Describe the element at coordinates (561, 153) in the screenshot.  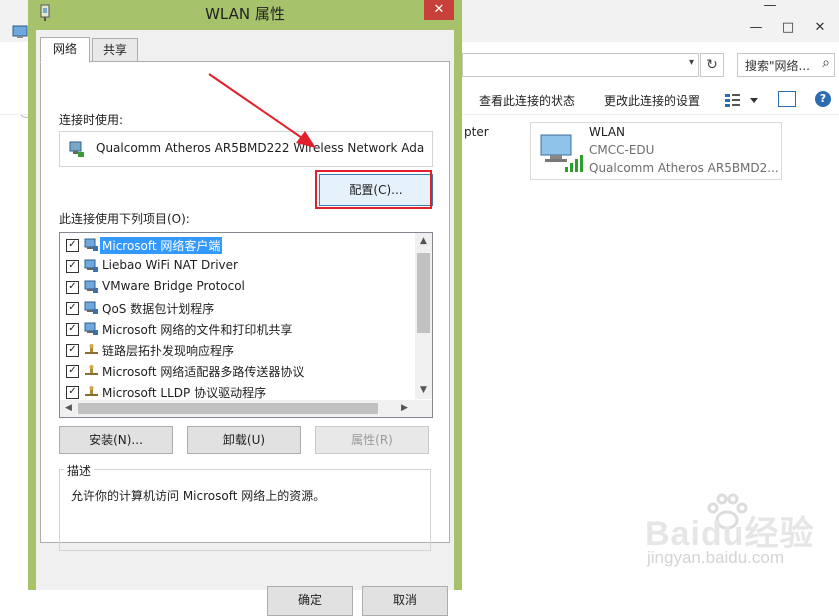
I see `wireless-signal-icon` at that location.